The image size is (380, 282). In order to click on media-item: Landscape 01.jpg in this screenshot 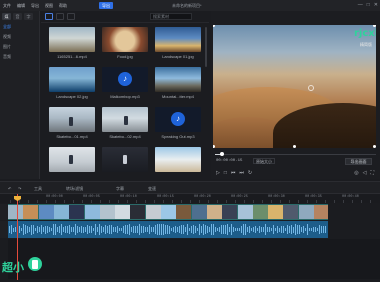, I will do `click(178, 45)`.